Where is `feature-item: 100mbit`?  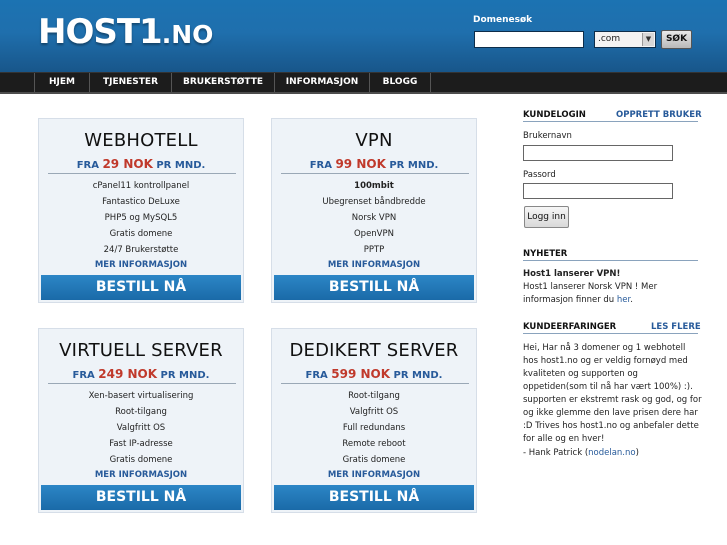 feature-item: 100mbit is located at coordinates (374, 186).